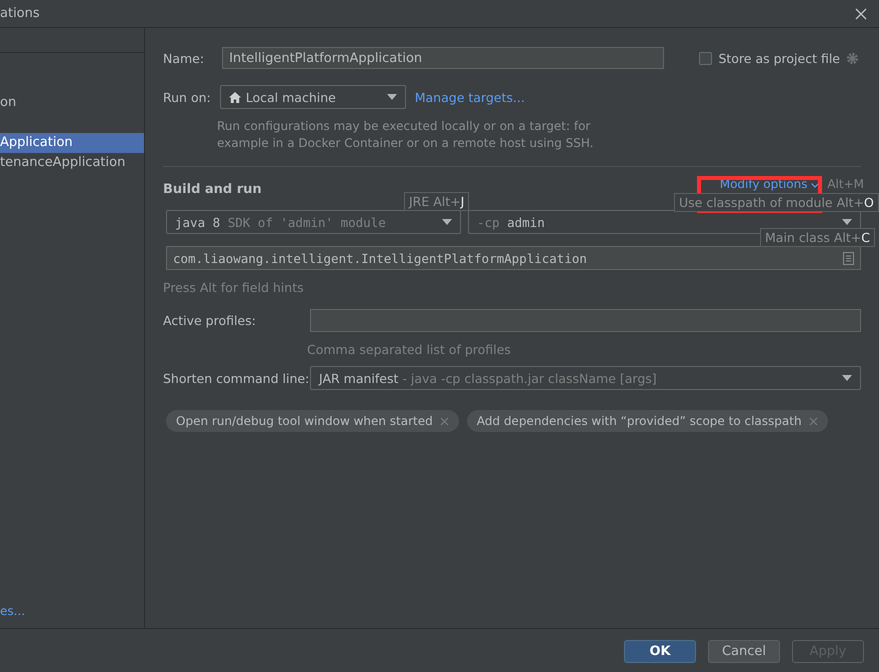 The width and height of the screenshot is (879, 672). Describe the element at coordinates (20, 13) in the screenshot. I see `window-title: ations` at that location.